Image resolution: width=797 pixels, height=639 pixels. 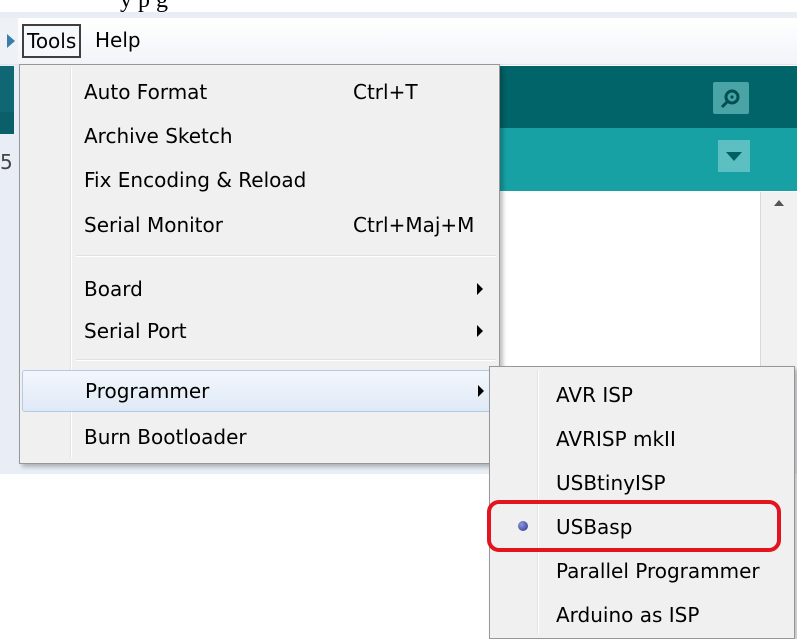 I want to click on menu-item-label: Programmer, so click(x=147, y=391).